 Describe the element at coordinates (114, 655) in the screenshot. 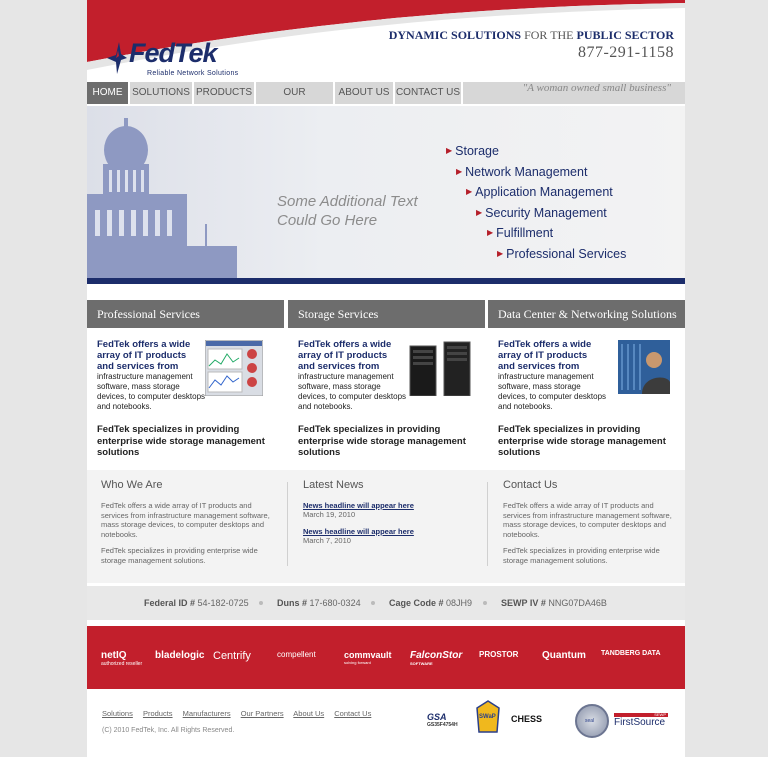

I see `partner-name: netIQ` at that location.